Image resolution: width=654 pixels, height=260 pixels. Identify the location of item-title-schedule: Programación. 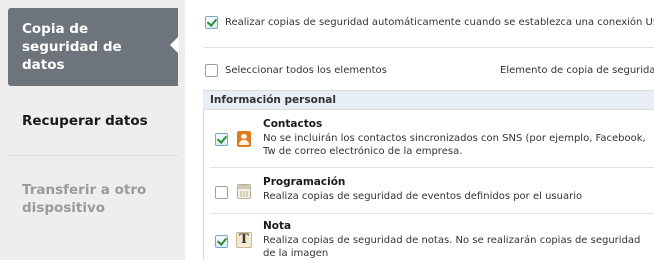
(304, 182).